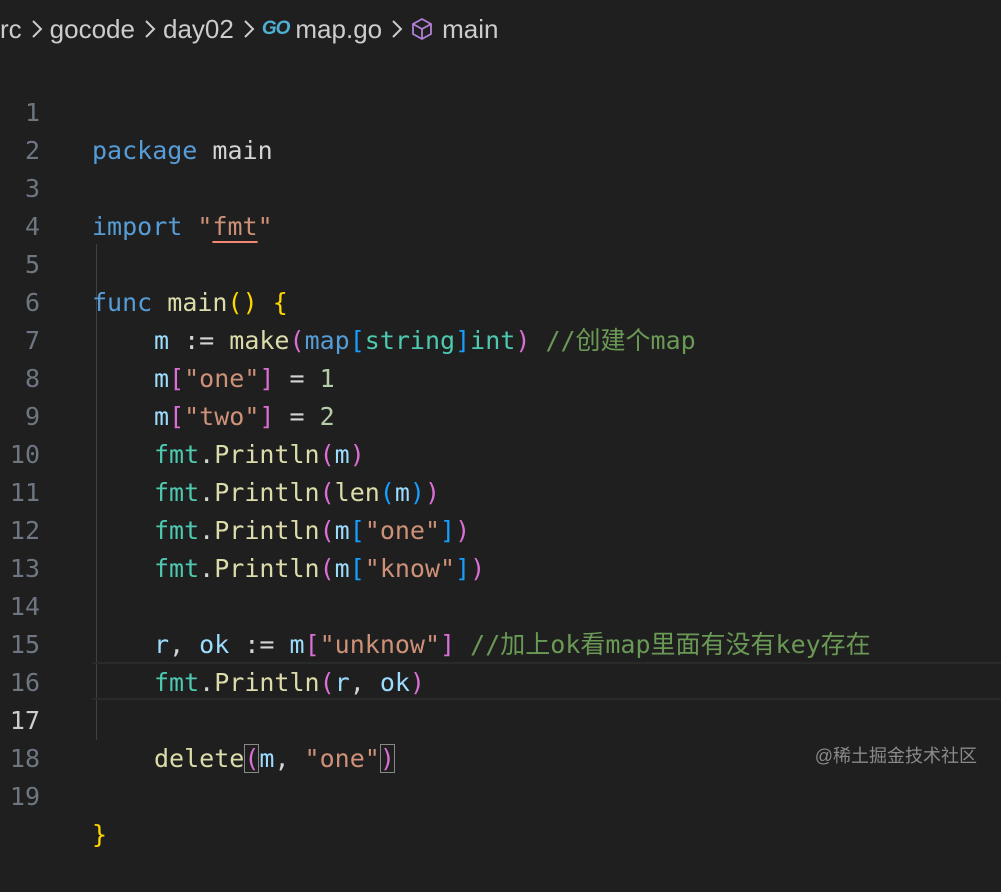  Describe the element at coordinates (500, 300) in the screenshot. I see `code-line: 6 m := make(map[string]int) //创建个map` at that location.